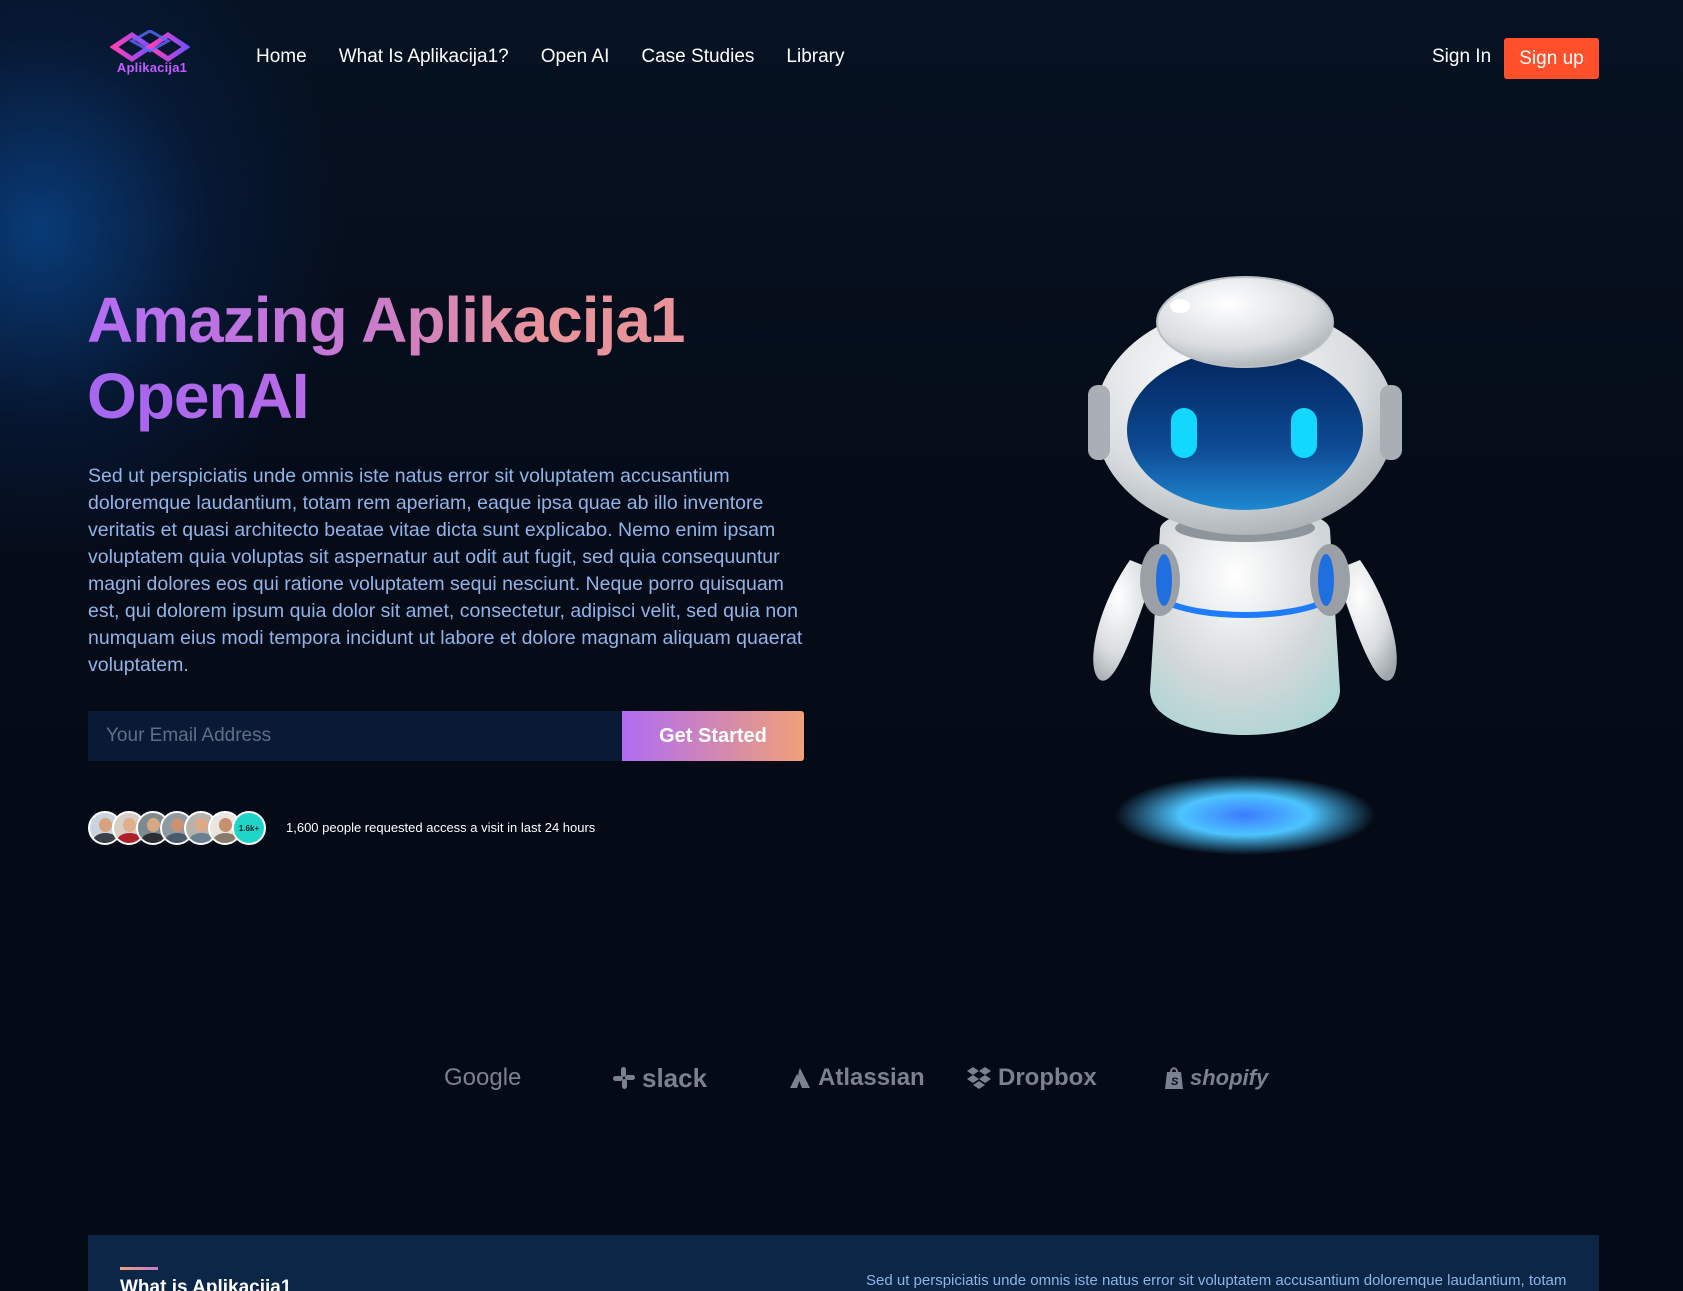 This screenshot has width=1683, height=1291. What do you see at coordinates (1229, 1077) in the screenshot?
I see `shopify-logo-text: shopify` at bounding box center [1229, 1077].